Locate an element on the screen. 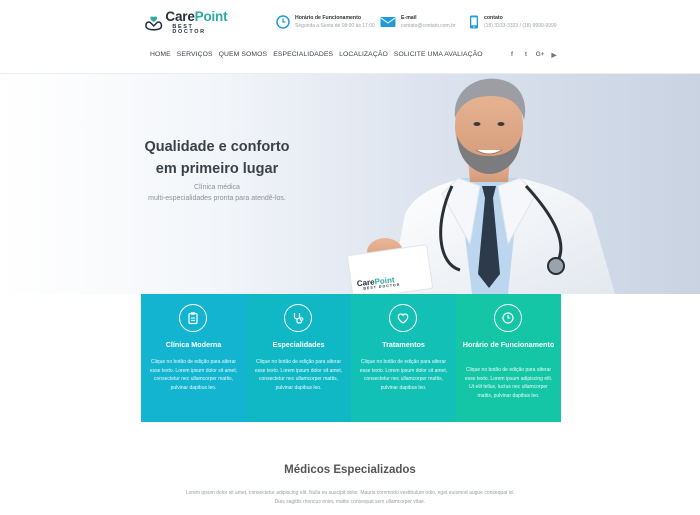  heart-icon is located at coordinates (403, 318).